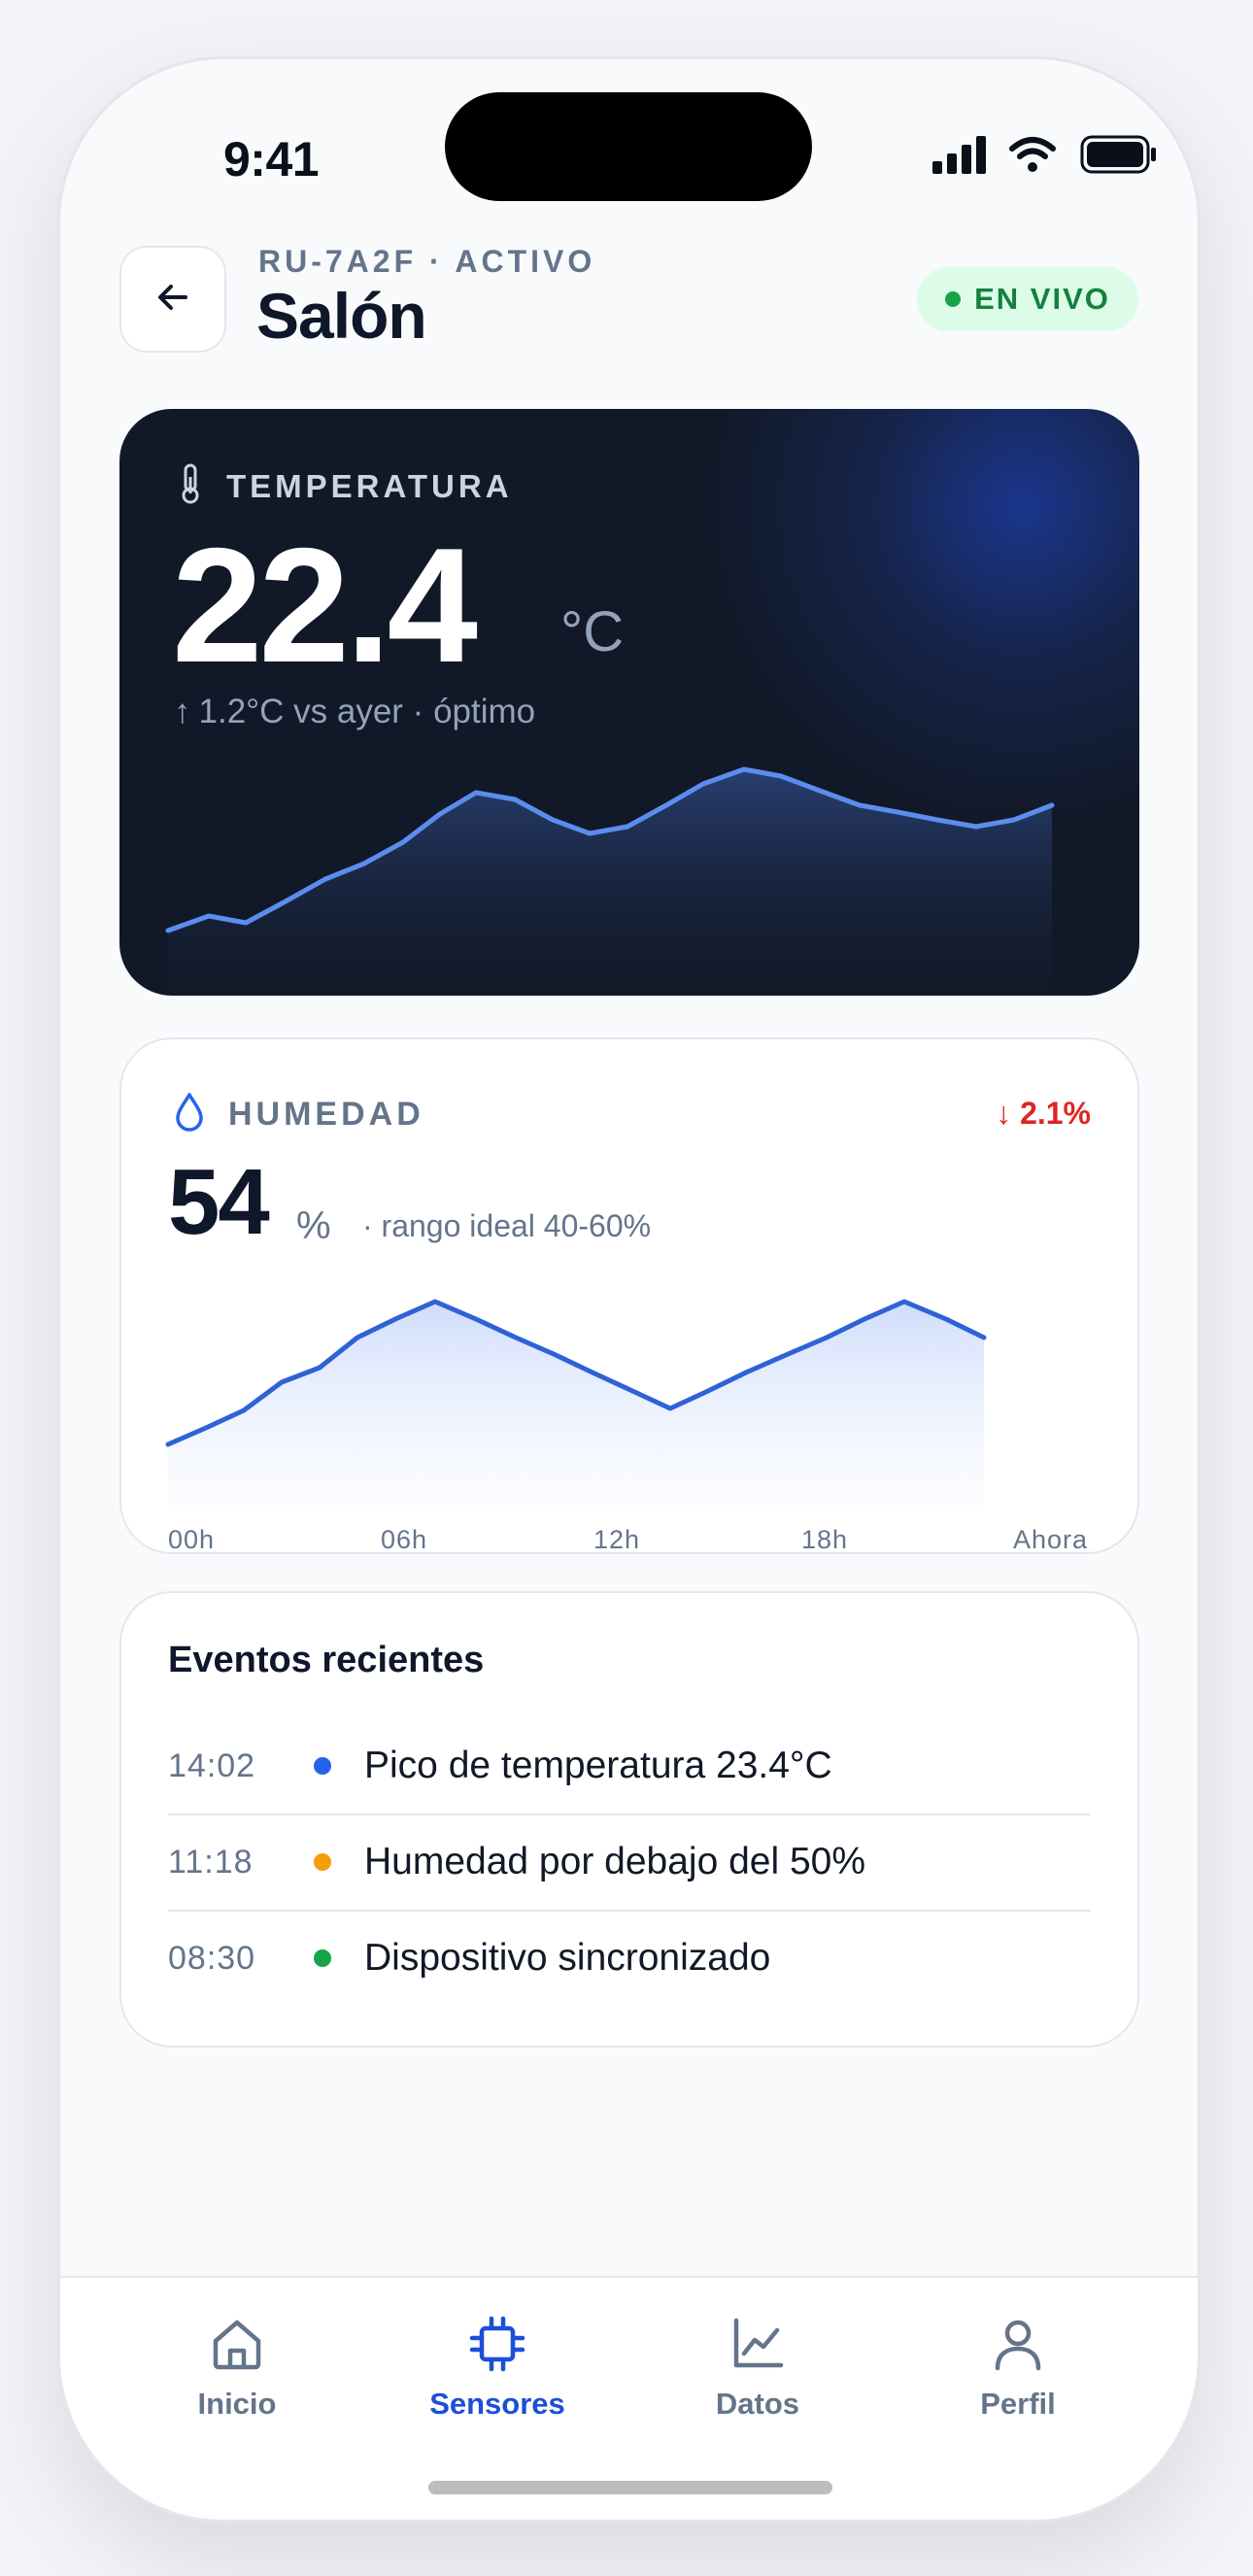 Image resolution: width=1253 pixels, height=2576 pixels. Describe the element at coordinates (757, 2404) in the screenshot. I see `tab-label: Datos` at that location.